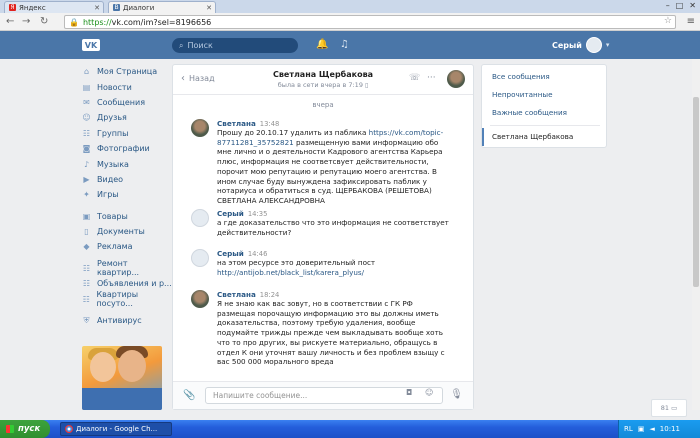 The height and width of the screenshot is (438, 700). Describe the element at coordinates (91, 45) in the screenshot. I see `vk-logo: VK` at that location.